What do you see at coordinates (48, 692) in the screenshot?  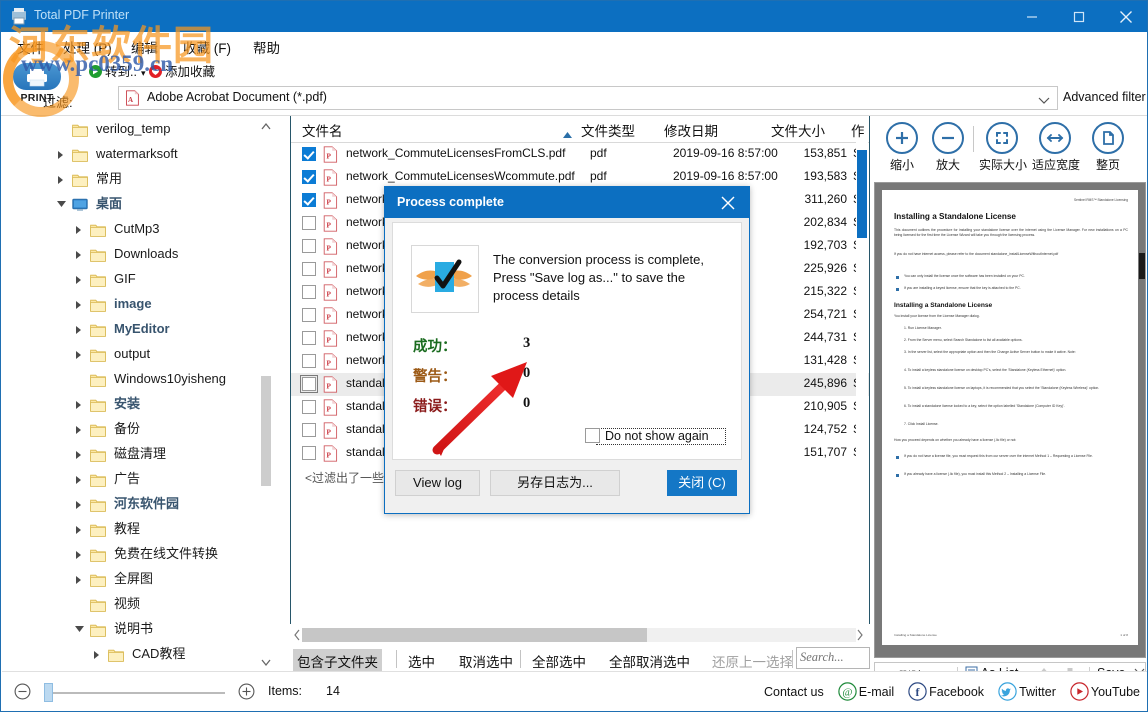 I see `zoom-slider-thumb` at bounding box center [48, 692].